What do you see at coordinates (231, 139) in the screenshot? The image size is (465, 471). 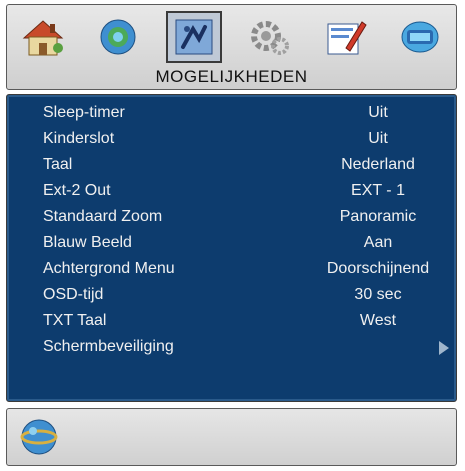 I see `menu-row-kinderslot: Kinderslot Uit` at bounding box center [231, 139].